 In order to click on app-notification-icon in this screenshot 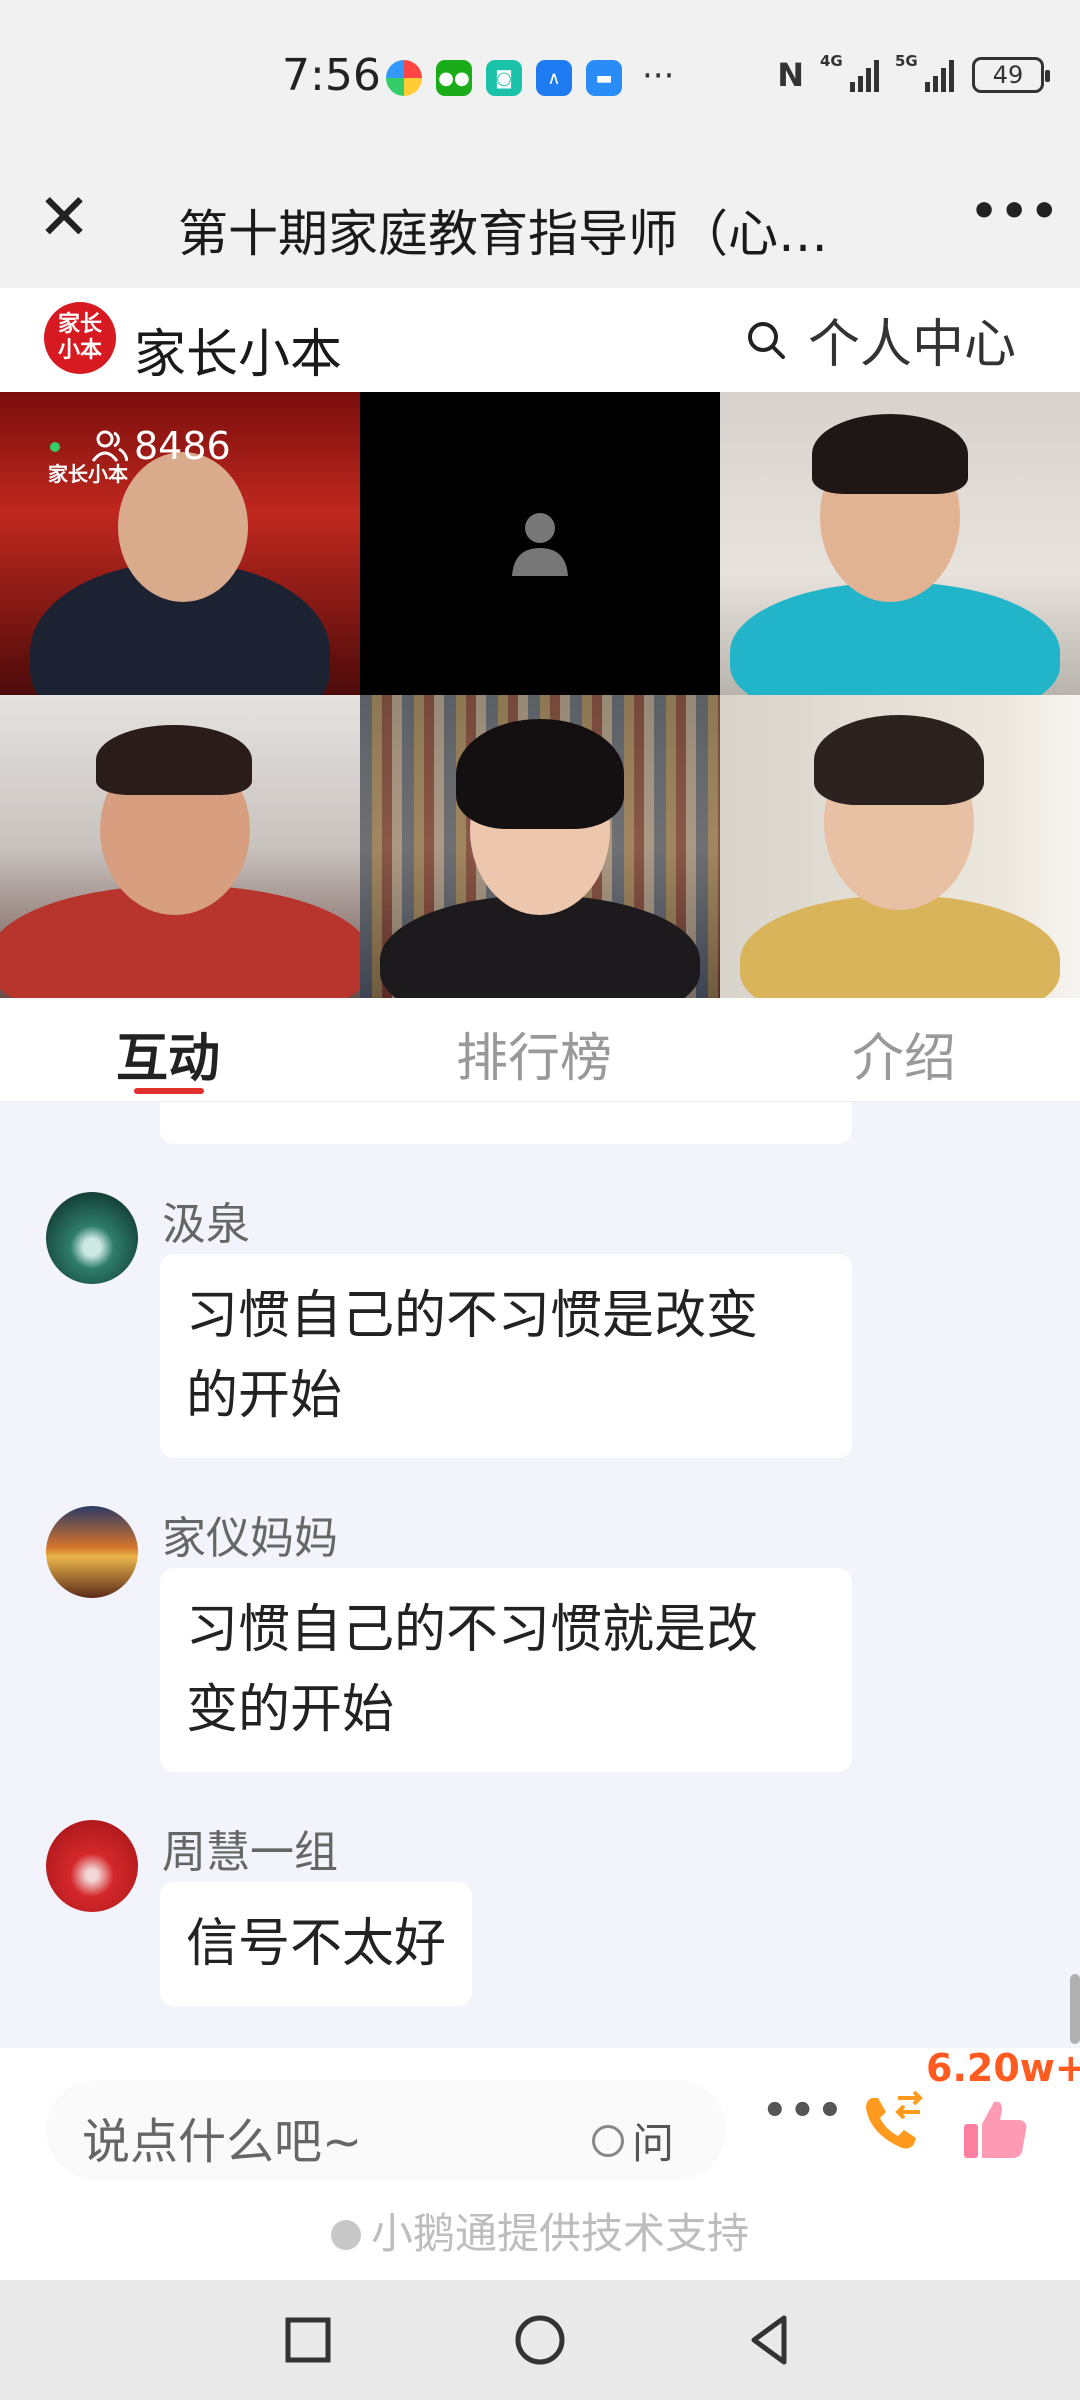, I will do `click(404, 78)`.